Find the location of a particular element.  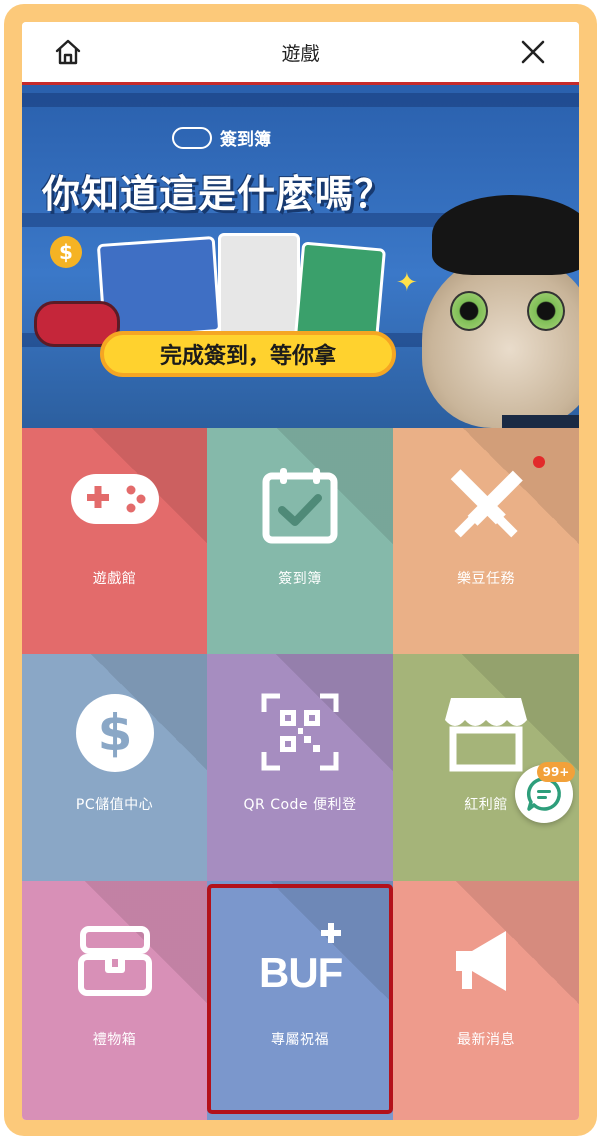

crossed-swords-icon is located at coordinates (486, 503).